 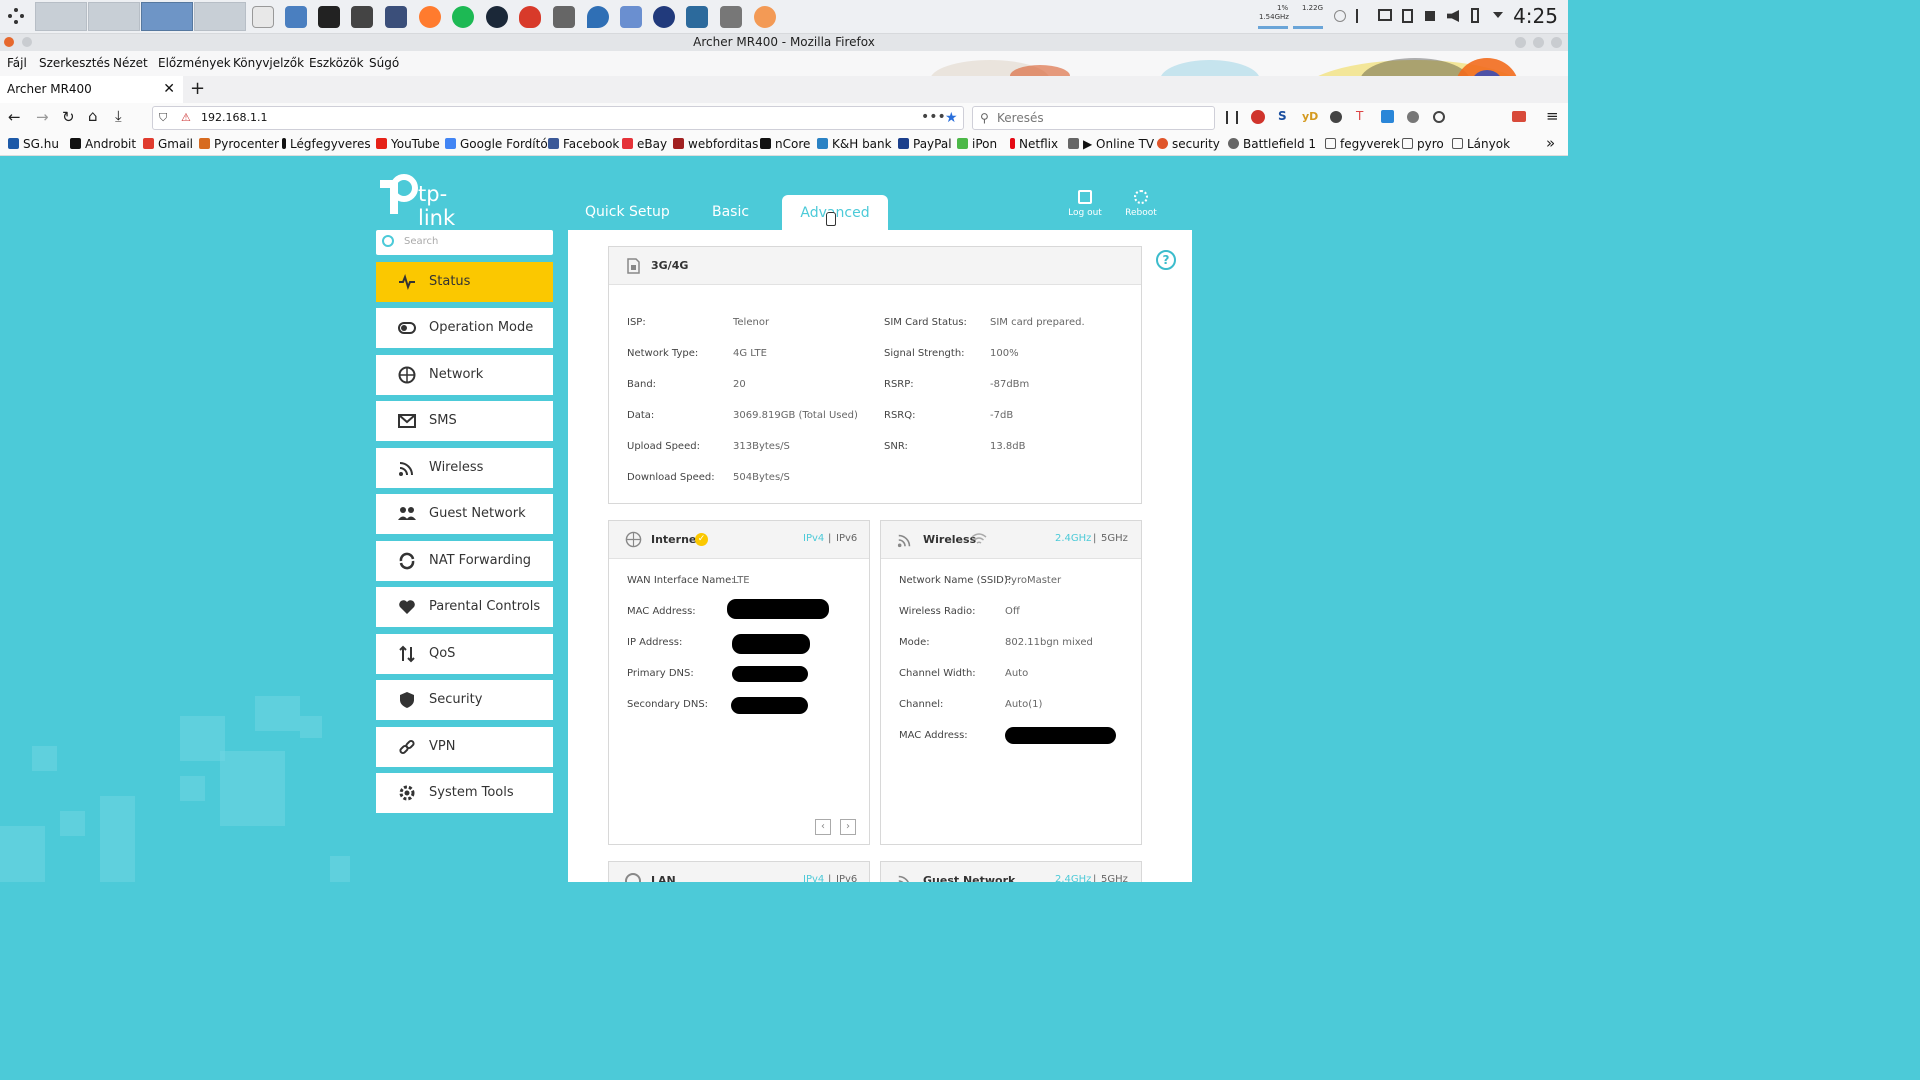 What do you see at coordinates (464, 421) in the screenshot?
I see `sidebar-item-sms: SMS` at bounding box center [464, 421].